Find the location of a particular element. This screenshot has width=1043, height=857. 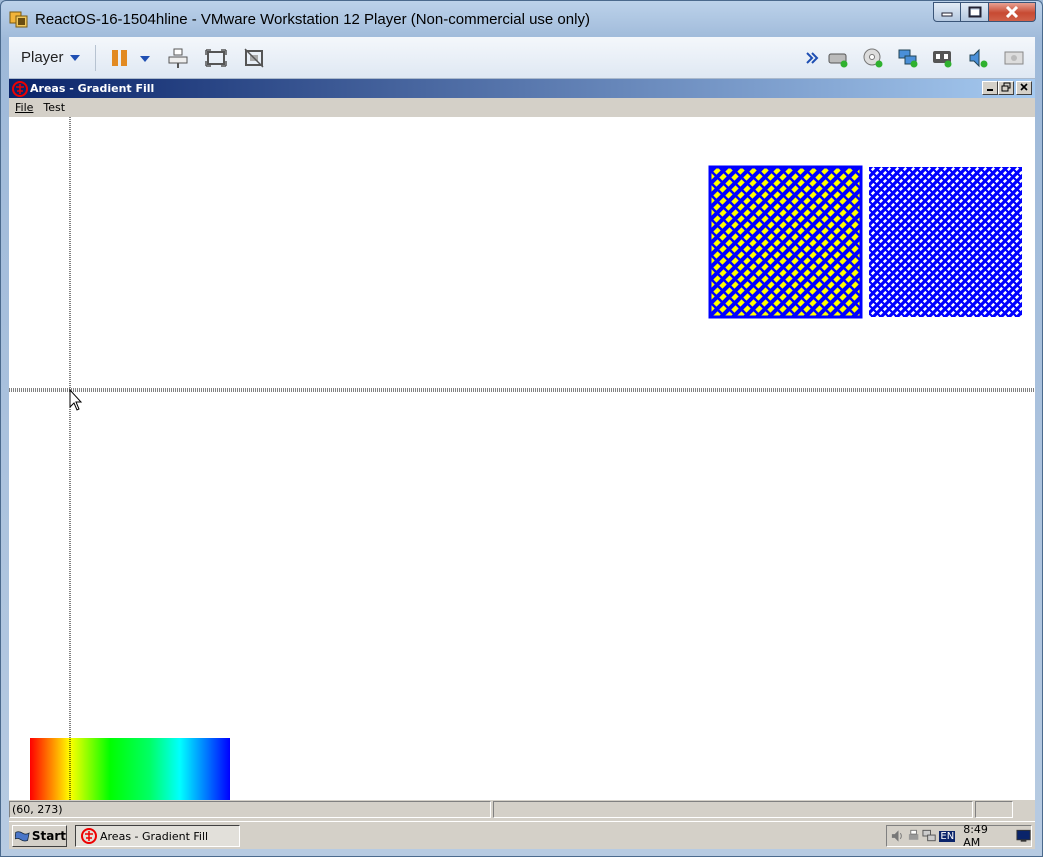

maximize-button is located at coordinates (975, 12).